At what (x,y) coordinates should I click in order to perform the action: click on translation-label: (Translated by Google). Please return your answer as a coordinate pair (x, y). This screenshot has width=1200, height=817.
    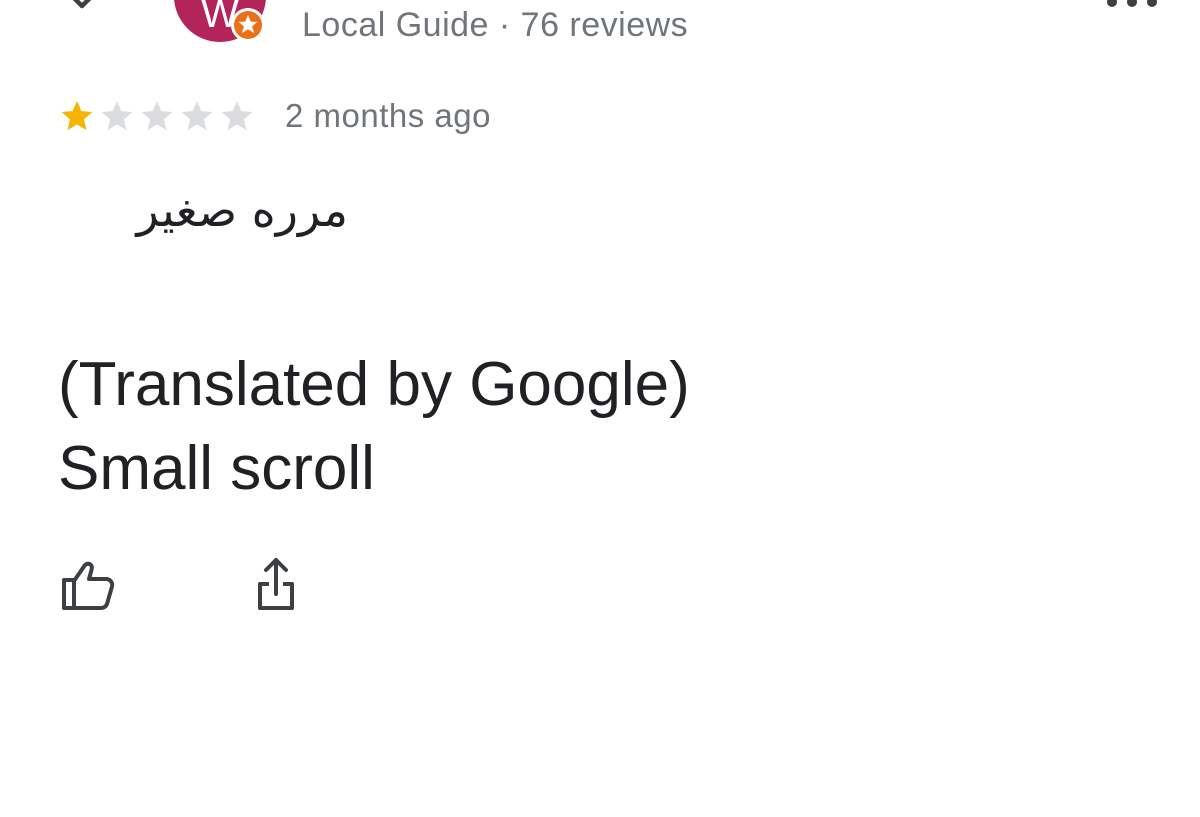
    Looking at the image, I should click on (374, 384).